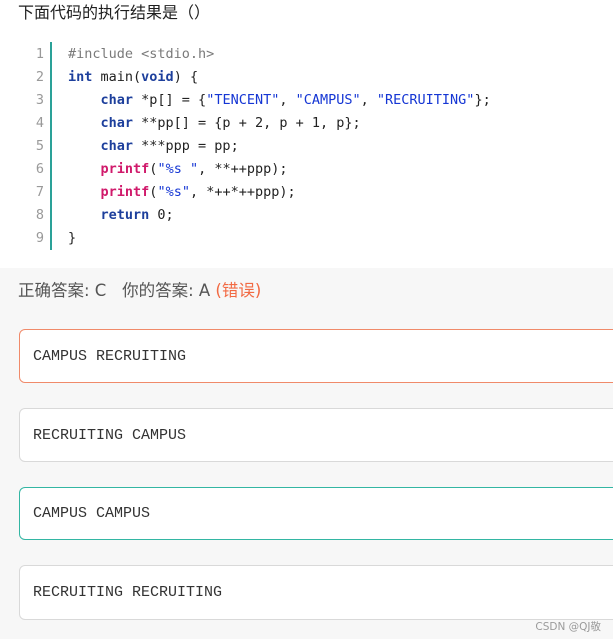 The height and width of the screenshot is (639, 613). I want to click on code-token: "%s ", so click(178, 169).